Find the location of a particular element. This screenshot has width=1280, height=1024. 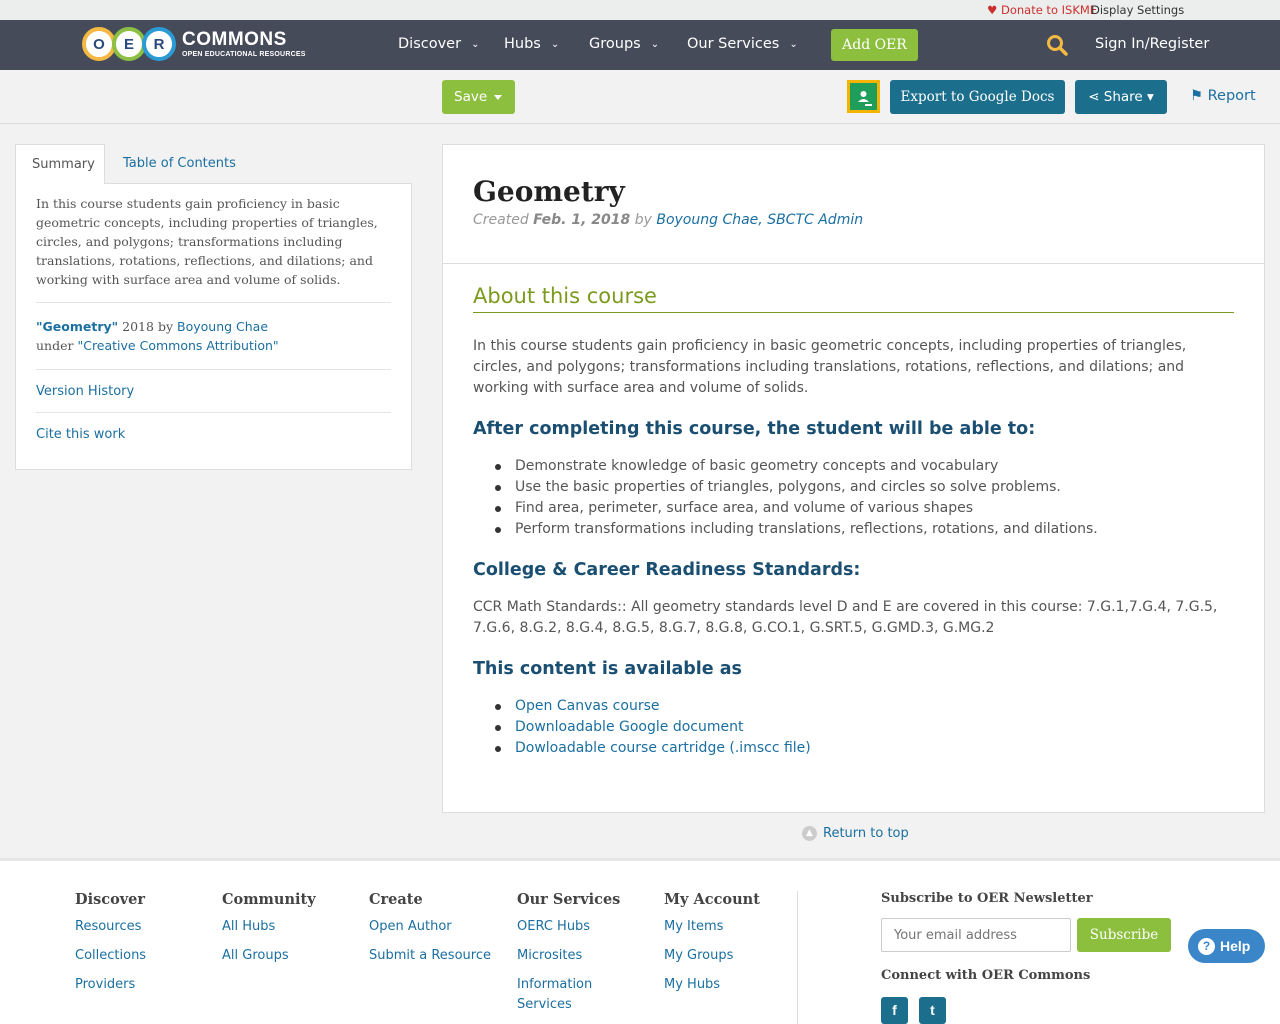

twitter-icon: t is located at coordinates (932, 1010).